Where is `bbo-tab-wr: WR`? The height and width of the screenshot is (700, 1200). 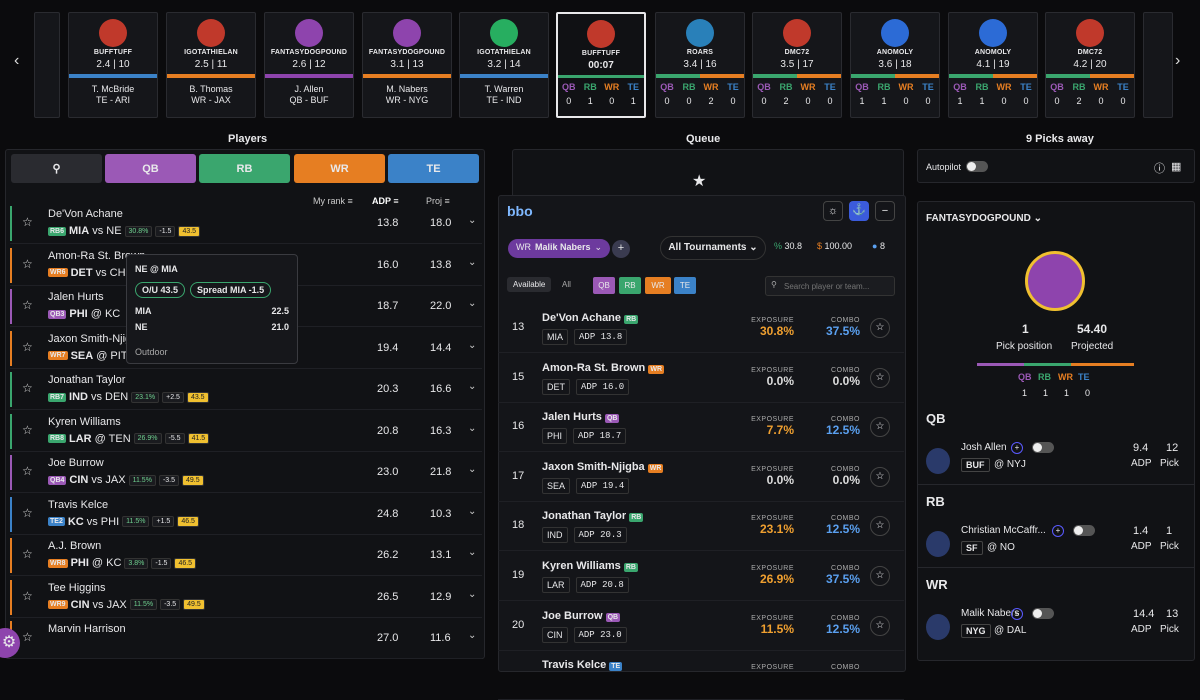
bbo-tab-wr: WR is located at coordinates (658, 285).